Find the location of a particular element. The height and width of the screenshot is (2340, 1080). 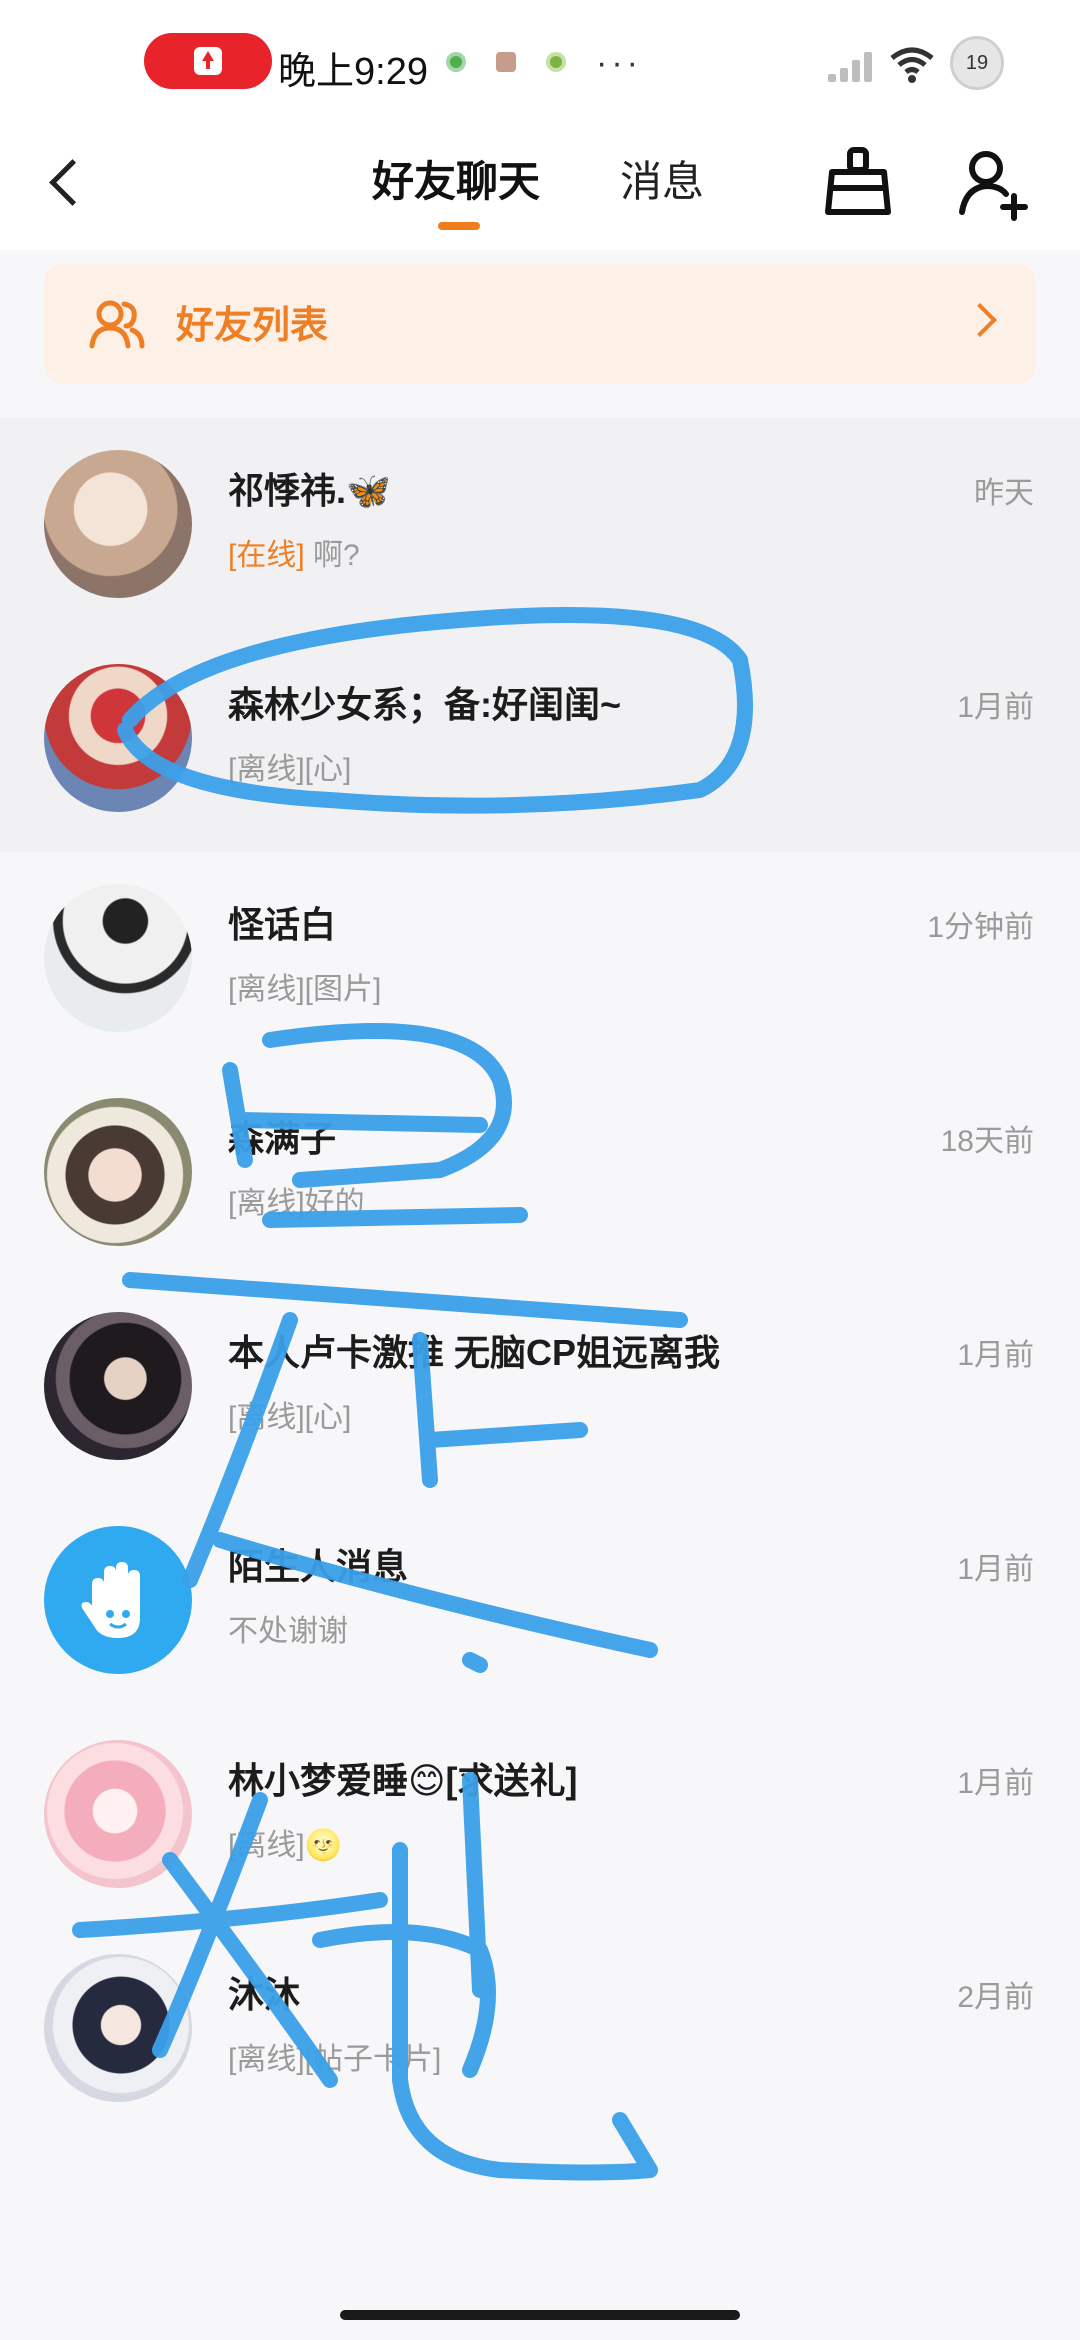

battery-indicator: 19 is located at coordinates (977, 63).